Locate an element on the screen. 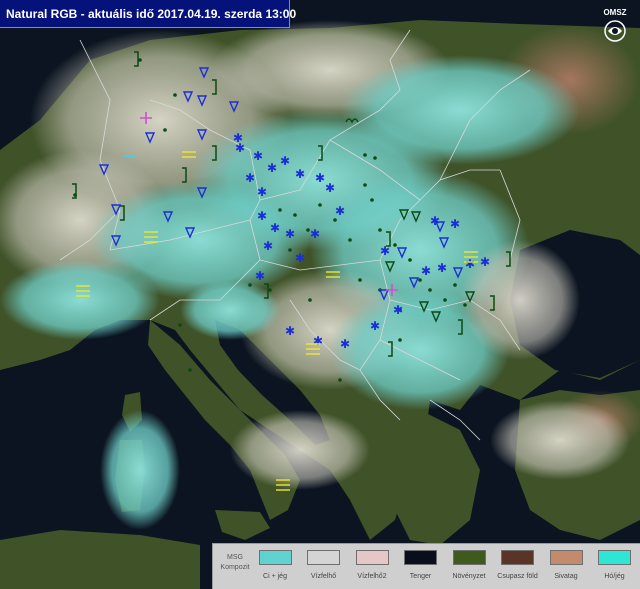 The image size is (640, 589). legend-label: Tenger is located at coordinates (420, 576).